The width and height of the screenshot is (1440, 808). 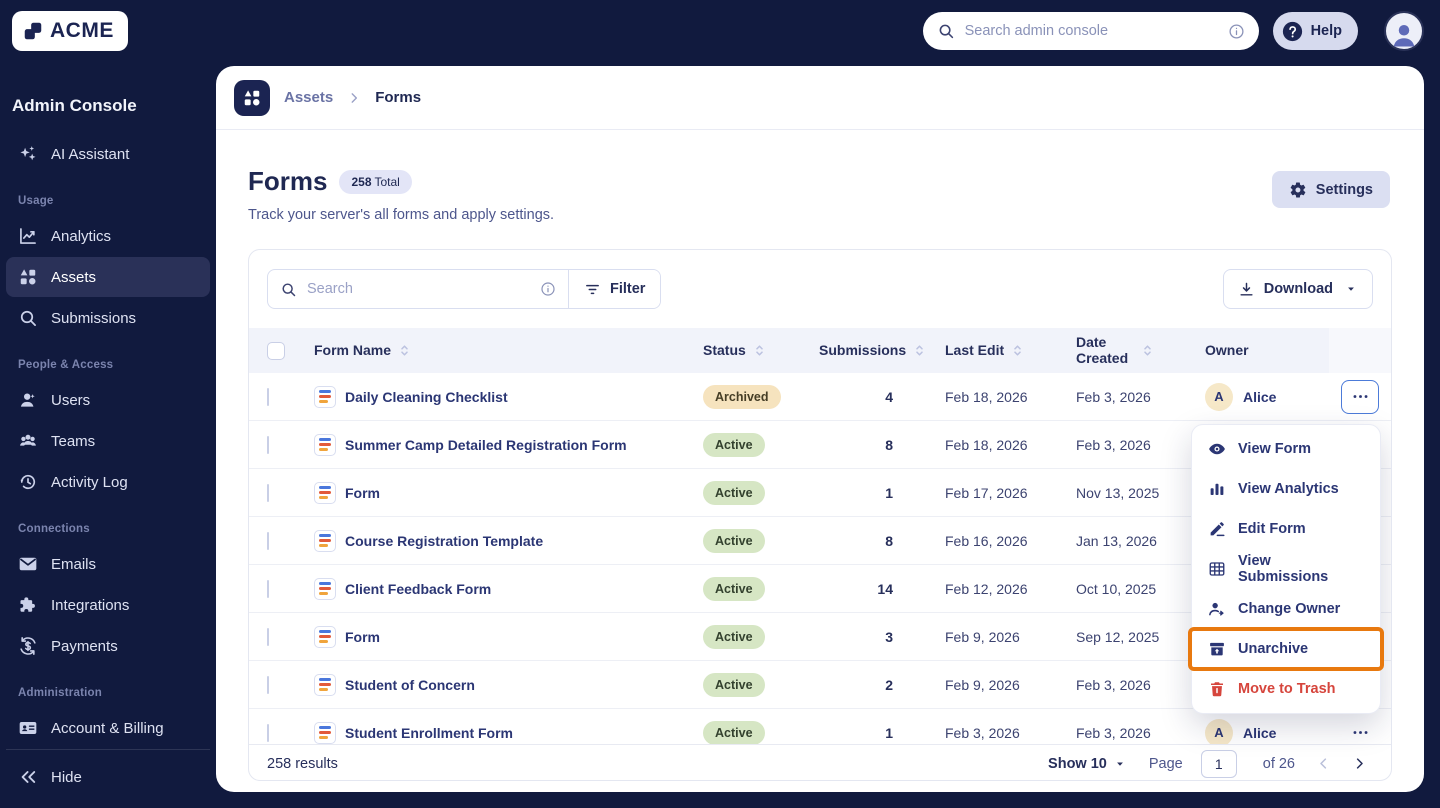 What do you see at coordinates (108, 236) in the screenshot?
I see `sidebar-item-analytics: Analytics` at bounding box center [108, 236].